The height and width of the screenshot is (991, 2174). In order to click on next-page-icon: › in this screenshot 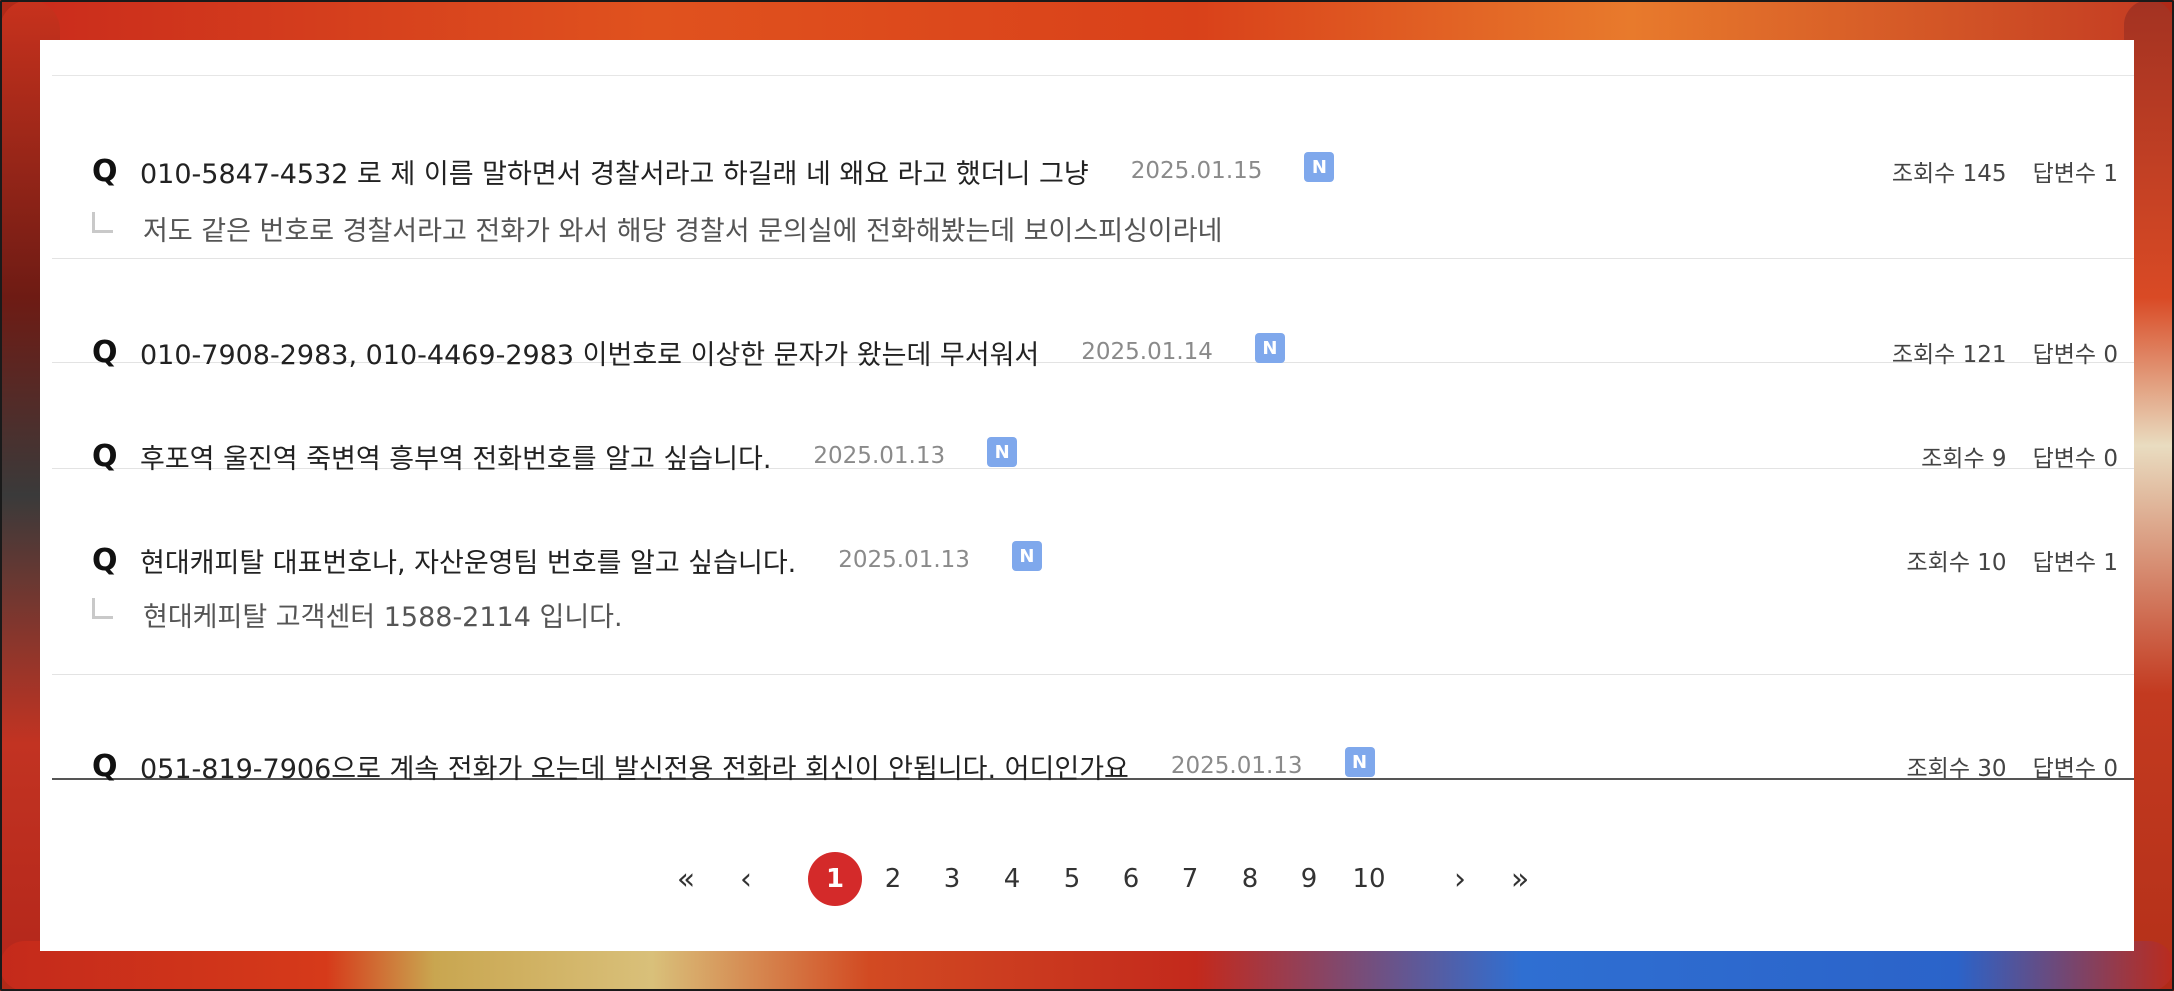, I will do `click(1460, 879)`.